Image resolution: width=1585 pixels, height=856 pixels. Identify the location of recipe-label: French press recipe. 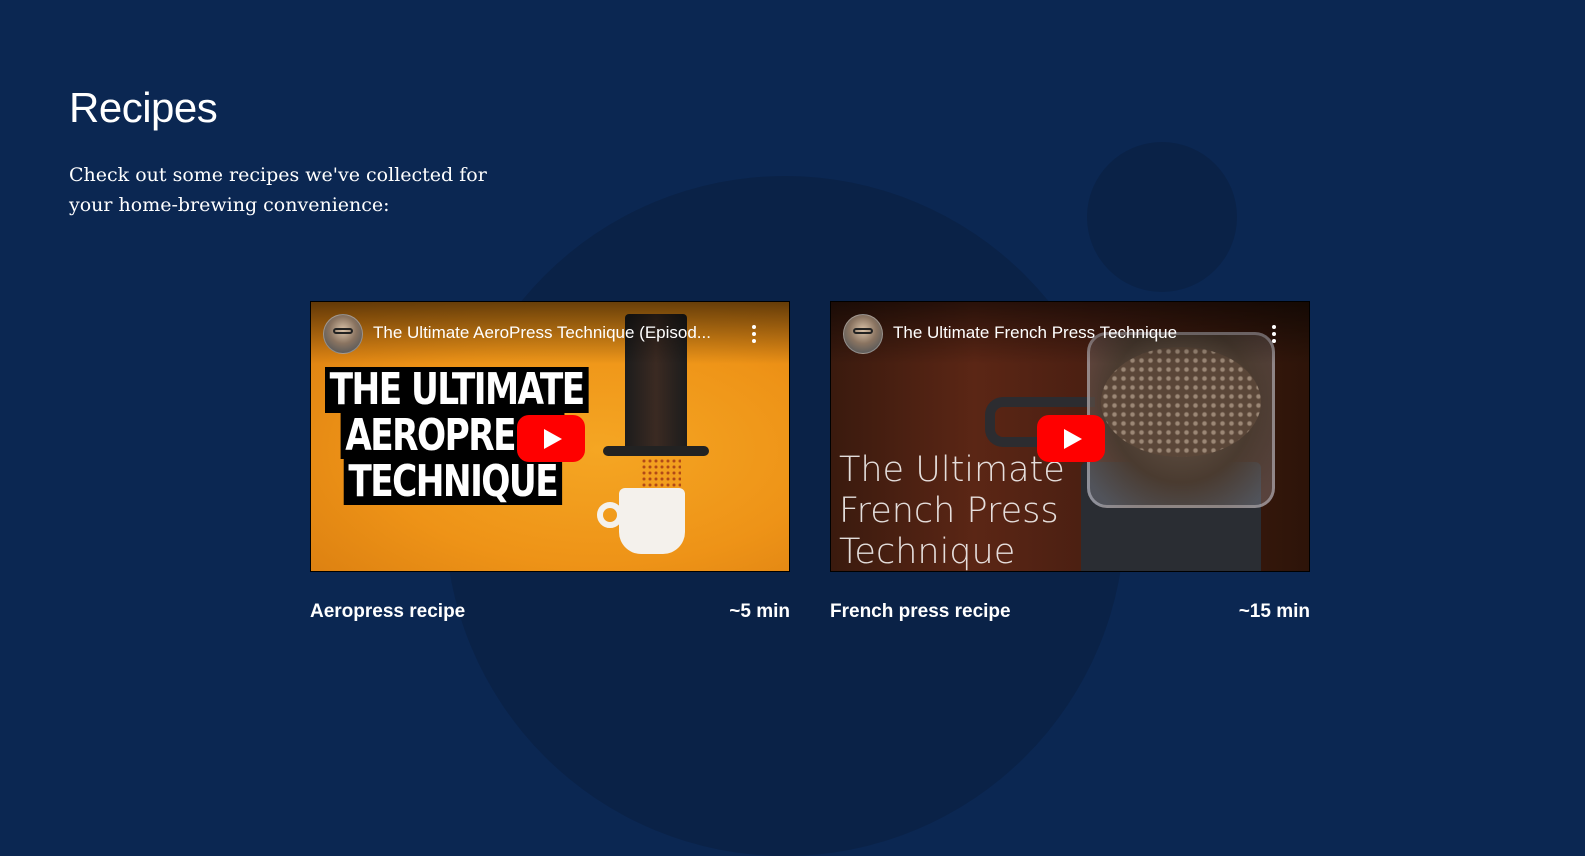
(920, 611).